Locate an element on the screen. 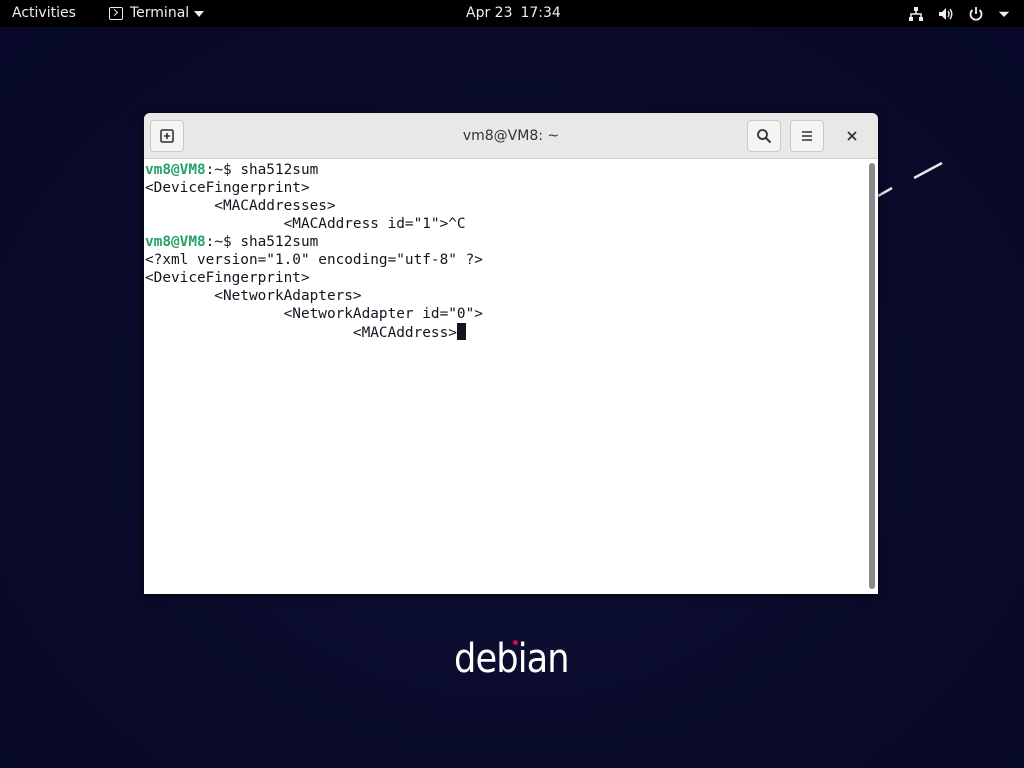  app-menu-button: Terminal is located at coordinates (157, 13).